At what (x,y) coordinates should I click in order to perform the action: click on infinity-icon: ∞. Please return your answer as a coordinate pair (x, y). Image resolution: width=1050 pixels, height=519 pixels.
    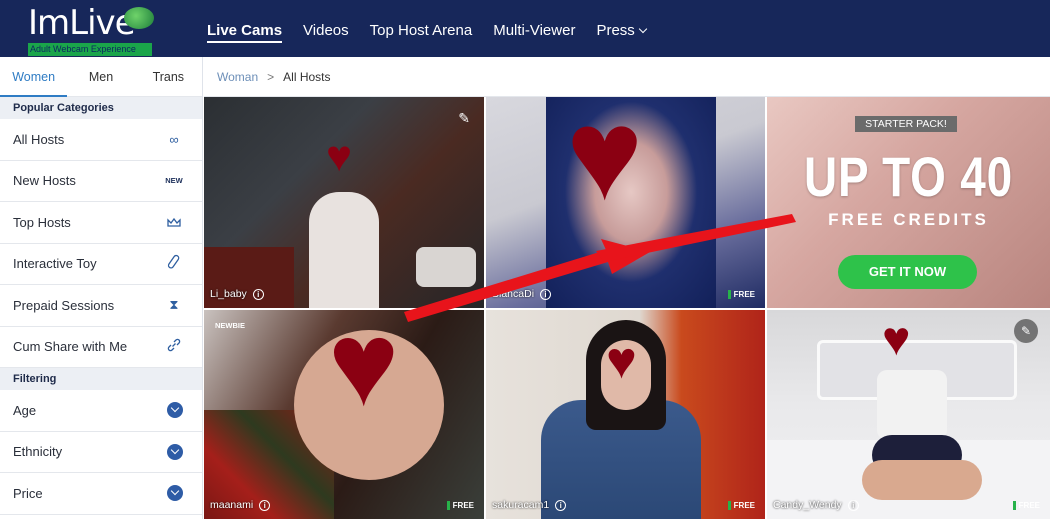
    Looking at the image, I should click on (174, 139).